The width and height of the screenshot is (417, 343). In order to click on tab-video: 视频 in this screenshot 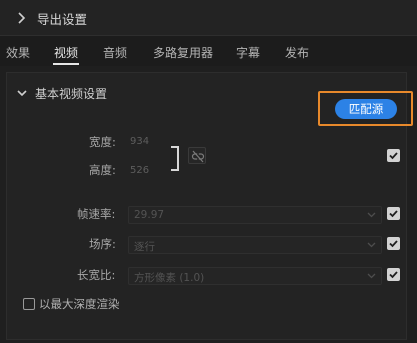, I will do `click(66, 52)`.